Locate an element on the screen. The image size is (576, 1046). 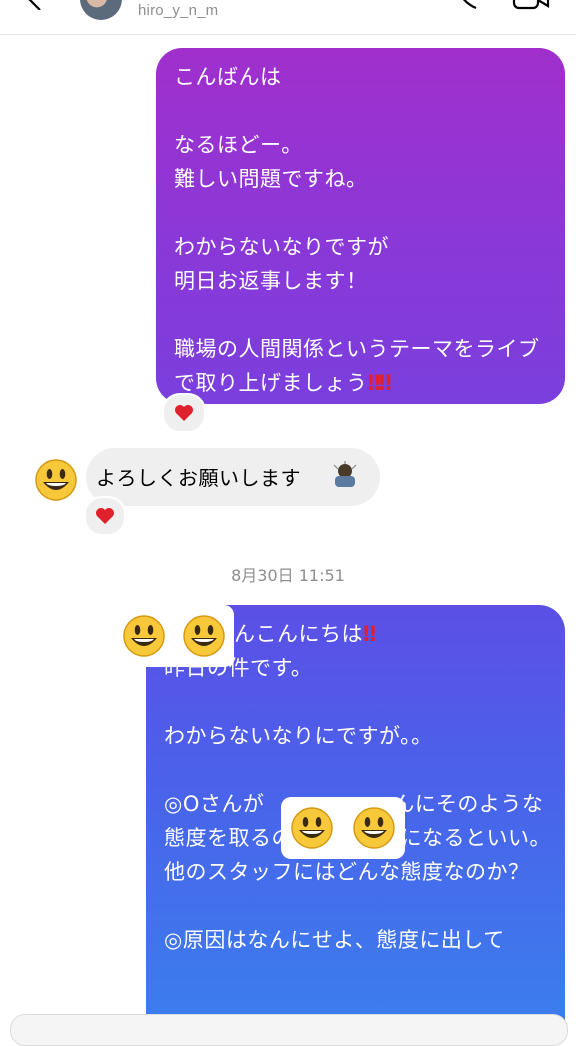
header-username: hiro_y_n_m is located at coordinates (178, 10).